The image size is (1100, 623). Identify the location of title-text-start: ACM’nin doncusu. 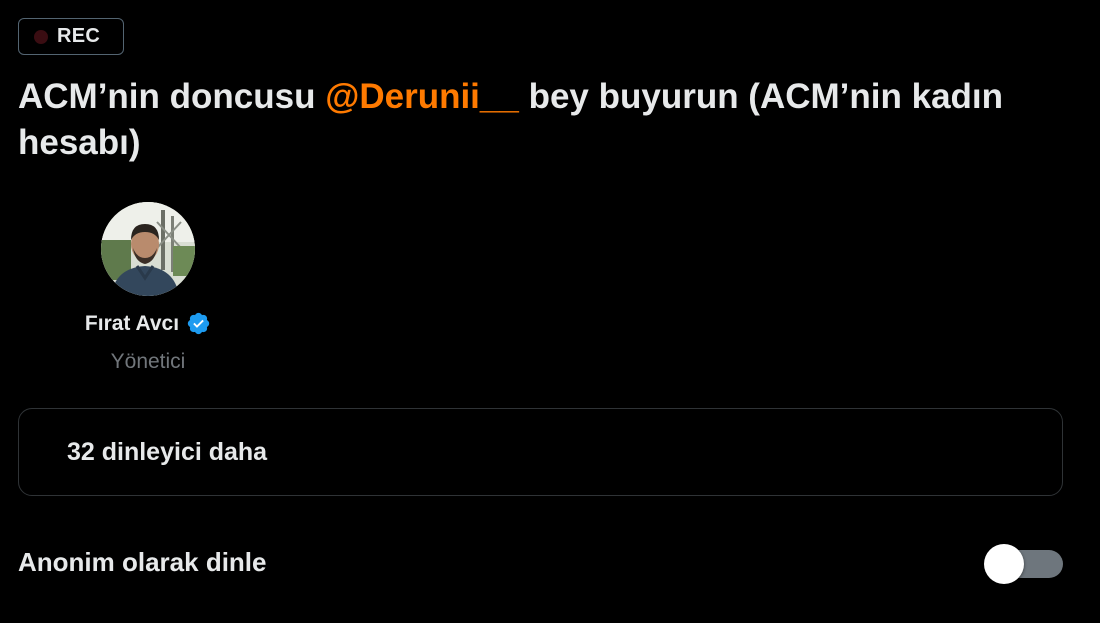
(172, 96).